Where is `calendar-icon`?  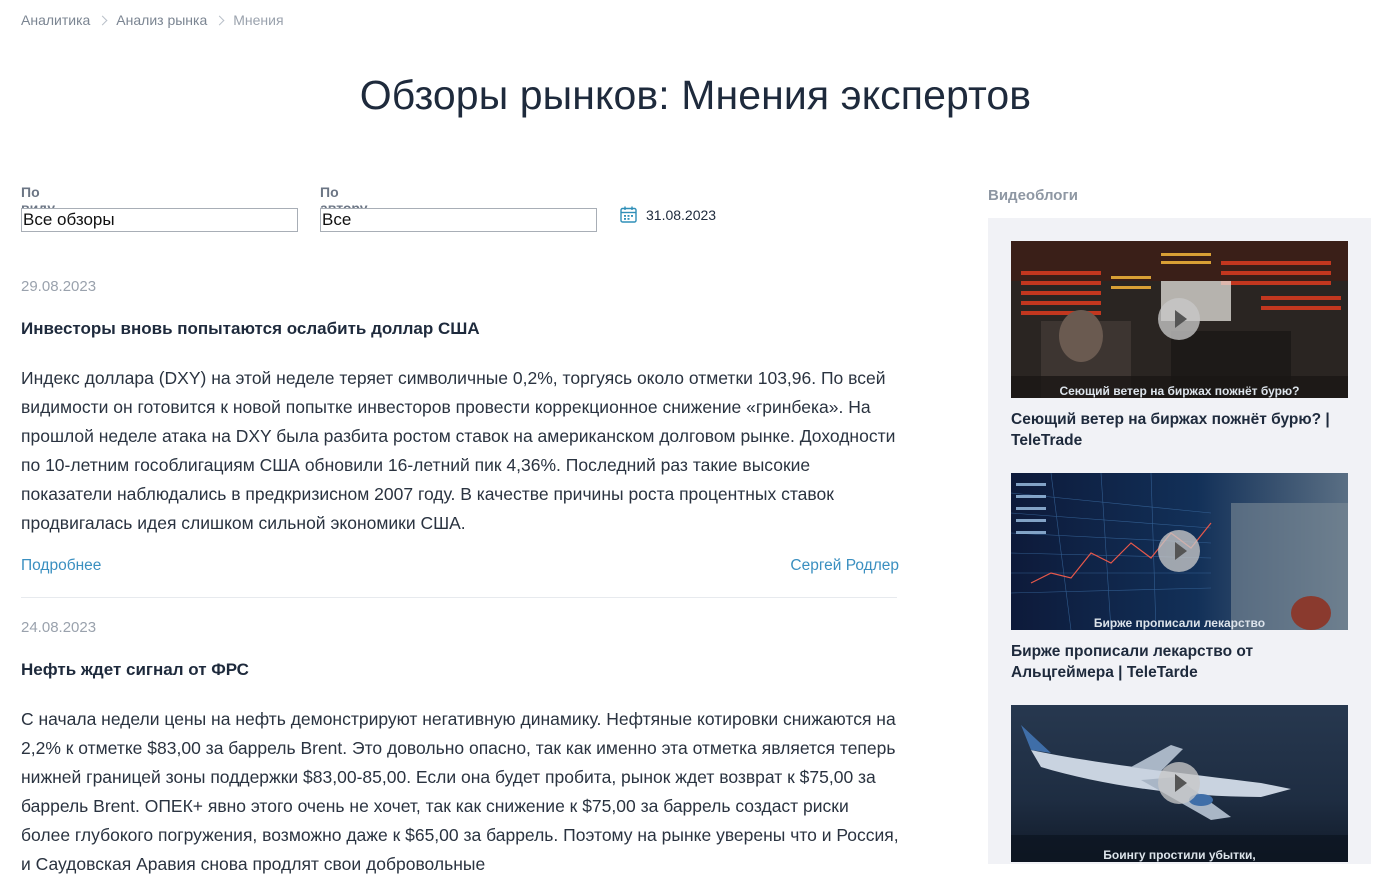 calendar-icon is located at coordinates (628, 214).